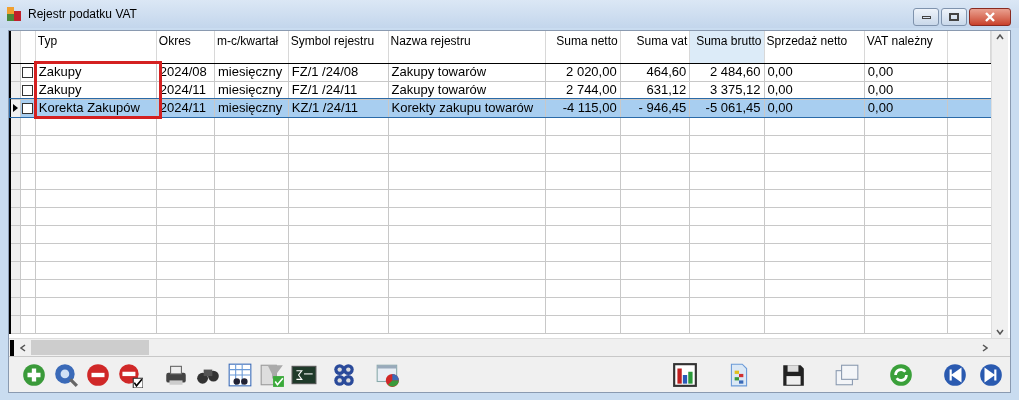 This screenshot has width=1019, height=400. I want to click on table-cell: -5 061,45, so click(733, 107).